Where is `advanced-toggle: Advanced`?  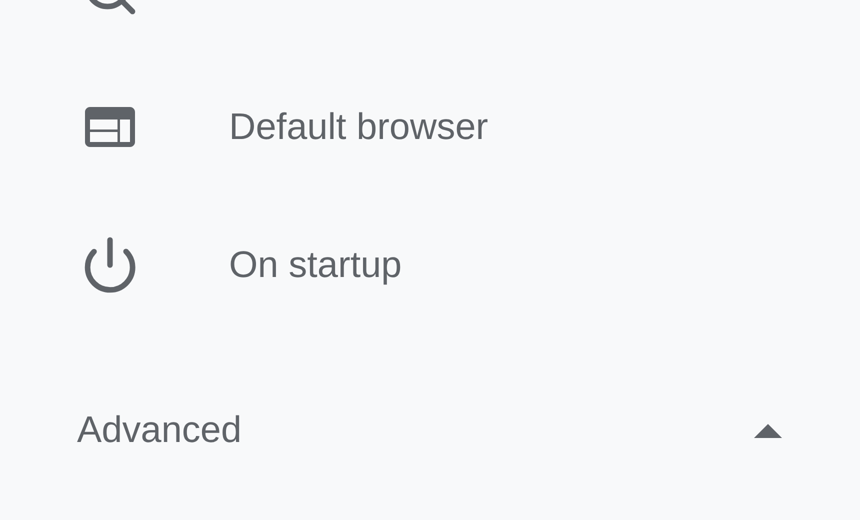
advanced-toggle: Advanced is located at coordinates (159, 430).